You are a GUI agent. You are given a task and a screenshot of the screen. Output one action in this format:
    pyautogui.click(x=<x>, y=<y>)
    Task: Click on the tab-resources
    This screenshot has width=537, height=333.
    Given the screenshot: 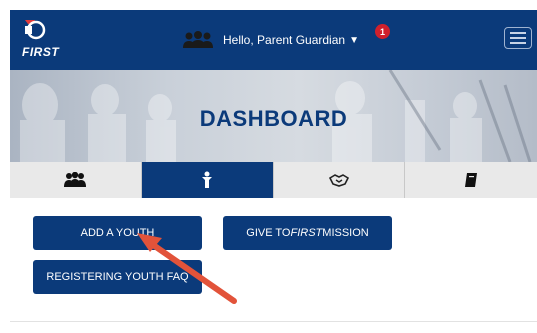 What is the action you would take?
    pyautogui.click(x=471, y=180)
    